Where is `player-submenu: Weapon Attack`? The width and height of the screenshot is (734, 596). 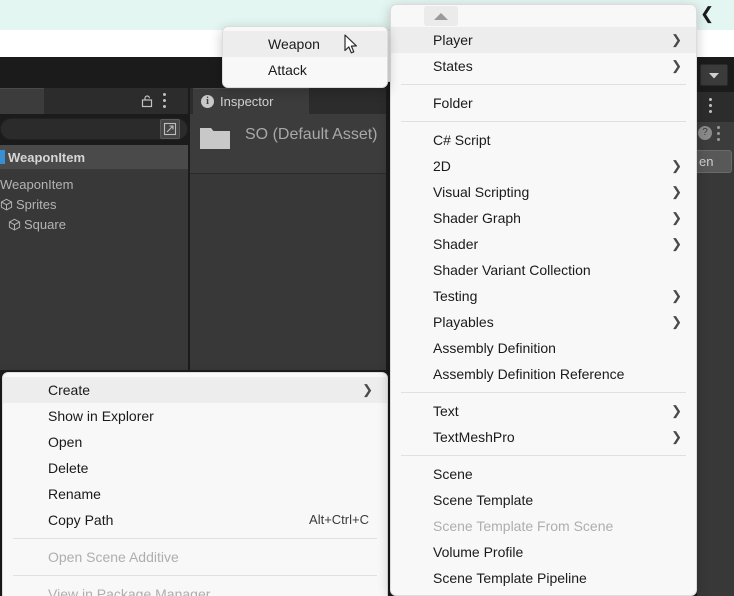
player-submenu: Weapon Attack is located at coordinates (305, 57).